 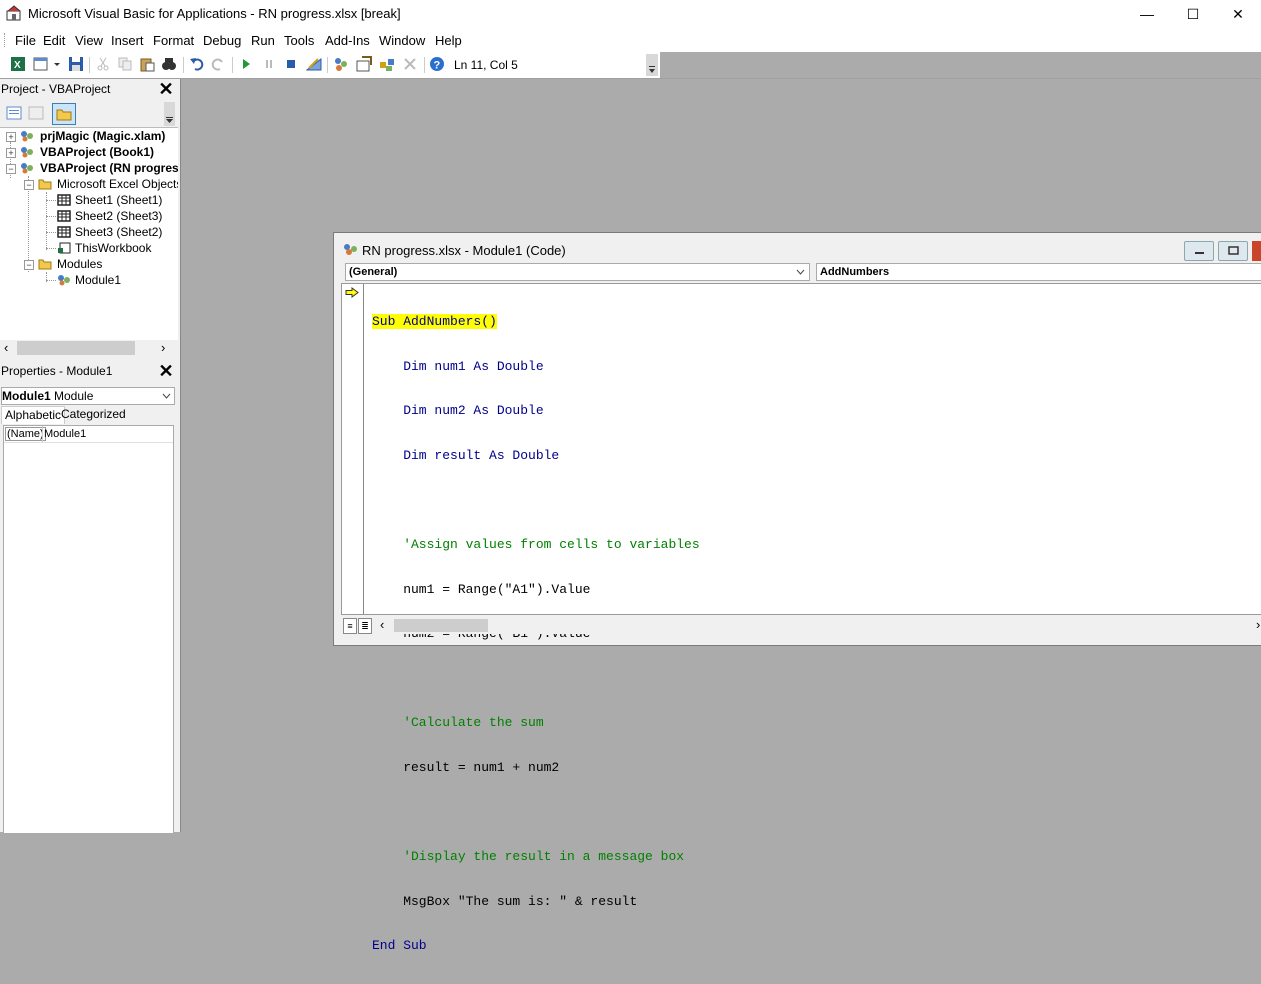 What do you see at coordinates (88, 396) in the screenshot?
I see `properties-object-select: Module1 Module` at bounding box center [88, 396].